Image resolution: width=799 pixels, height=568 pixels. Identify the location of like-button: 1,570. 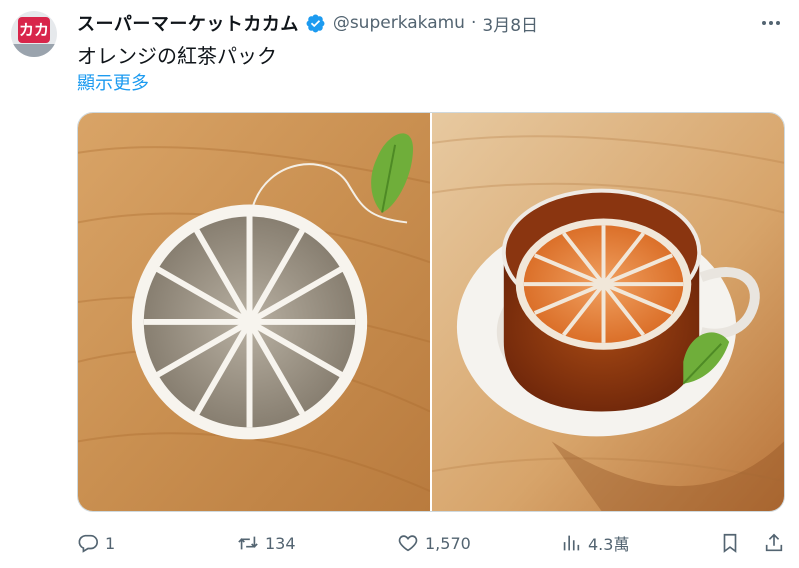
(434, 543).